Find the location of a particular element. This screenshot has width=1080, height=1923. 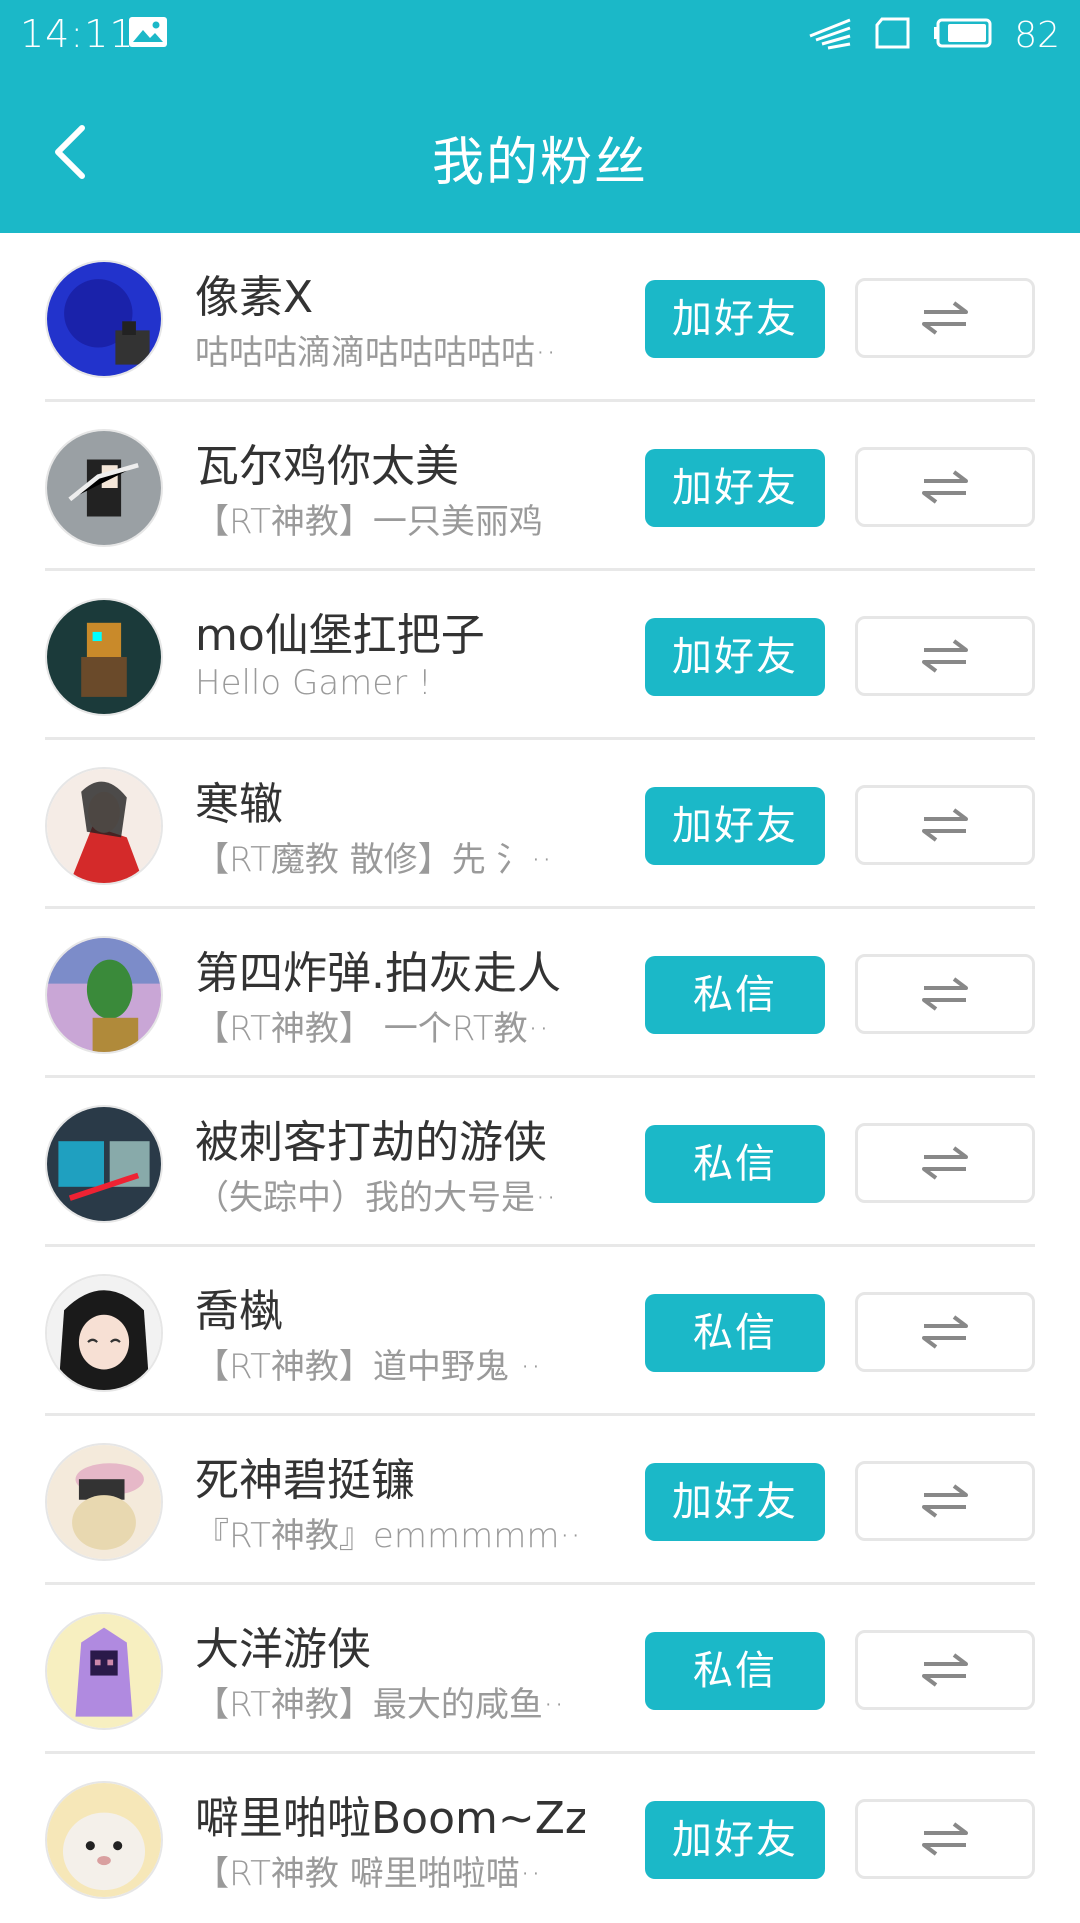

battery-percent: 82 is located at coordinates (1037, 35).